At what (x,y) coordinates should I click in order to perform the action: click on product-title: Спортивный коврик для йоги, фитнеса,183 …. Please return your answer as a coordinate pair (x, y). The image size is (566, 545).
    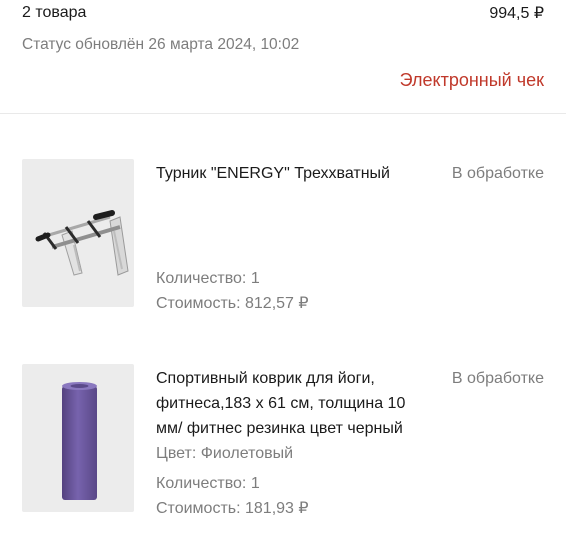
    Looking at the image, I should click on (294, 403).